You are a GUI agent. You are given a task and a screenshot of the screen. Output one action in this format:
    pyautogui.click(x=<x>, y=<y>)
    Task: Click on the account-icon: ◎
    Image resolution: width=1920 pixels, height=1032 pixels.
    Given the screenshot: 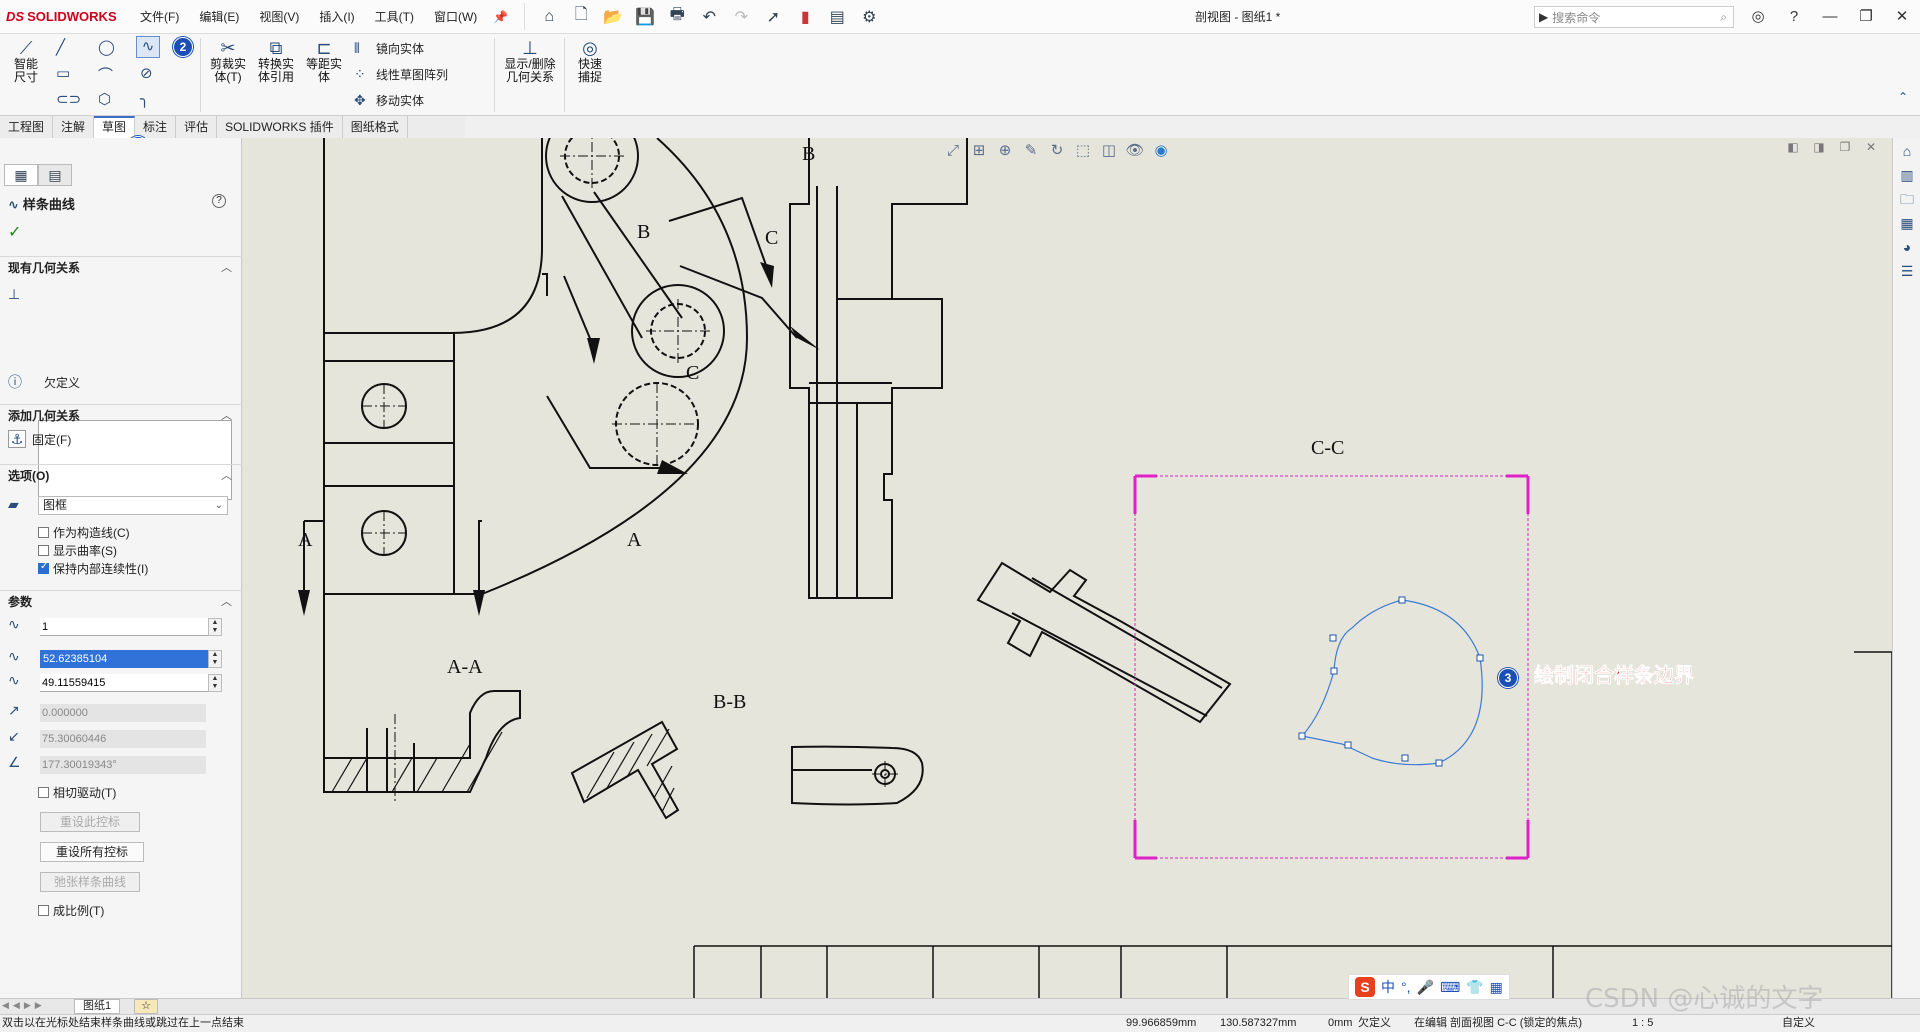 What is the action you would take?
    pyautogui.click(x=1758, y=17)
    